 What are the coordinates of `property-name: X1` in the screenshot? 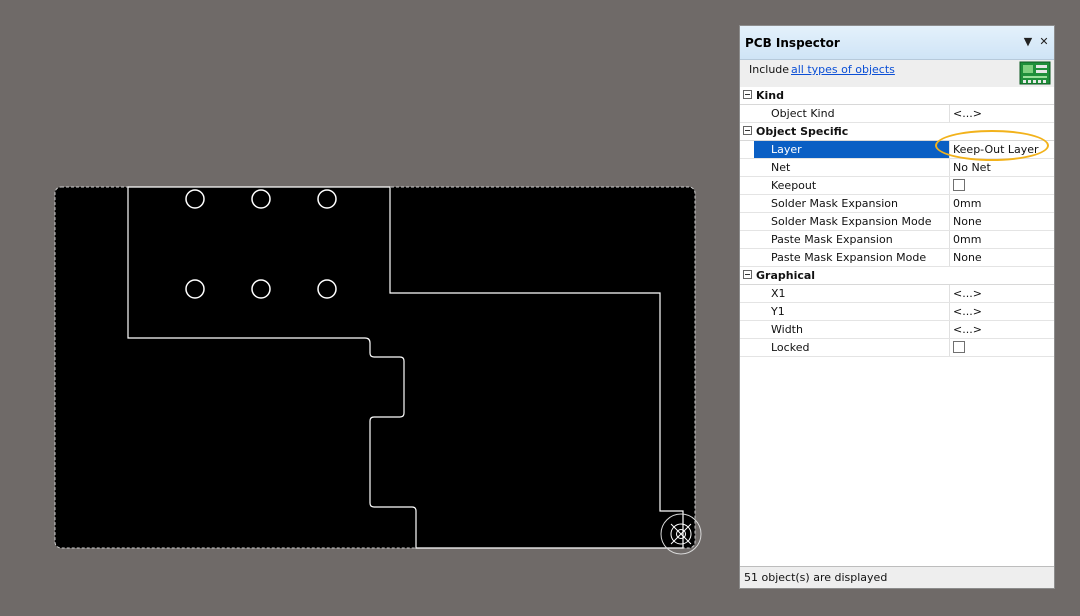 It's located at (778, 293).